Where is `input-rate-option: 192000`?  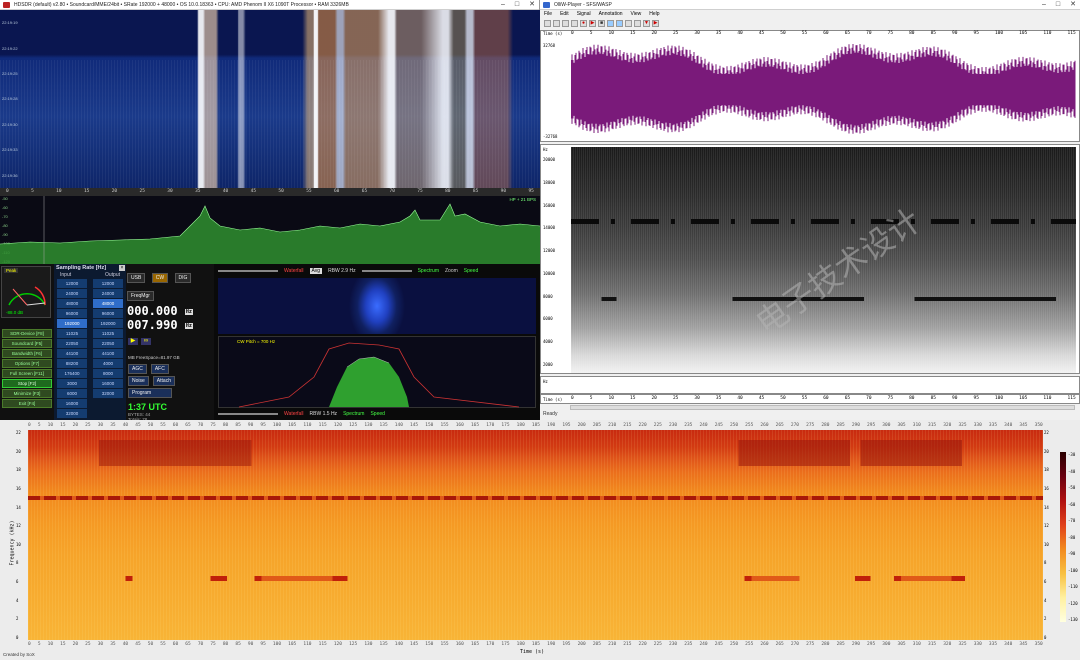
input-rate-option: 192000 is located at coordinates (72, 323).